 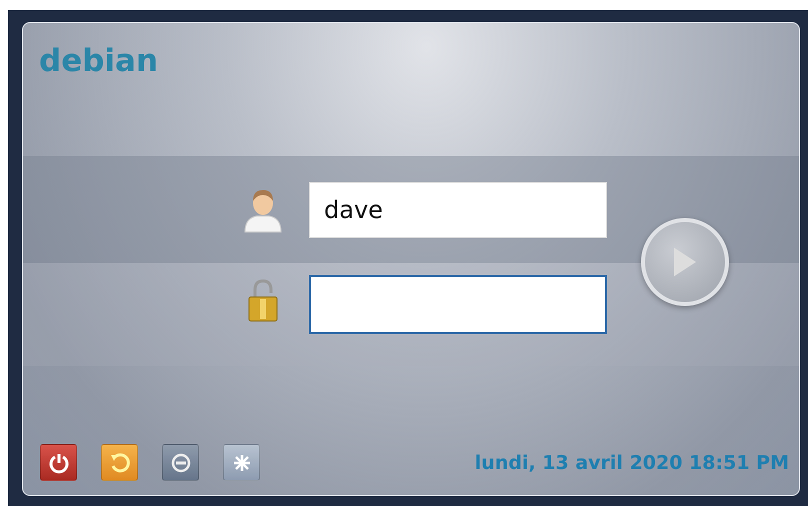 I want to click on minus-circle-icon, so click(x=181, y=463).